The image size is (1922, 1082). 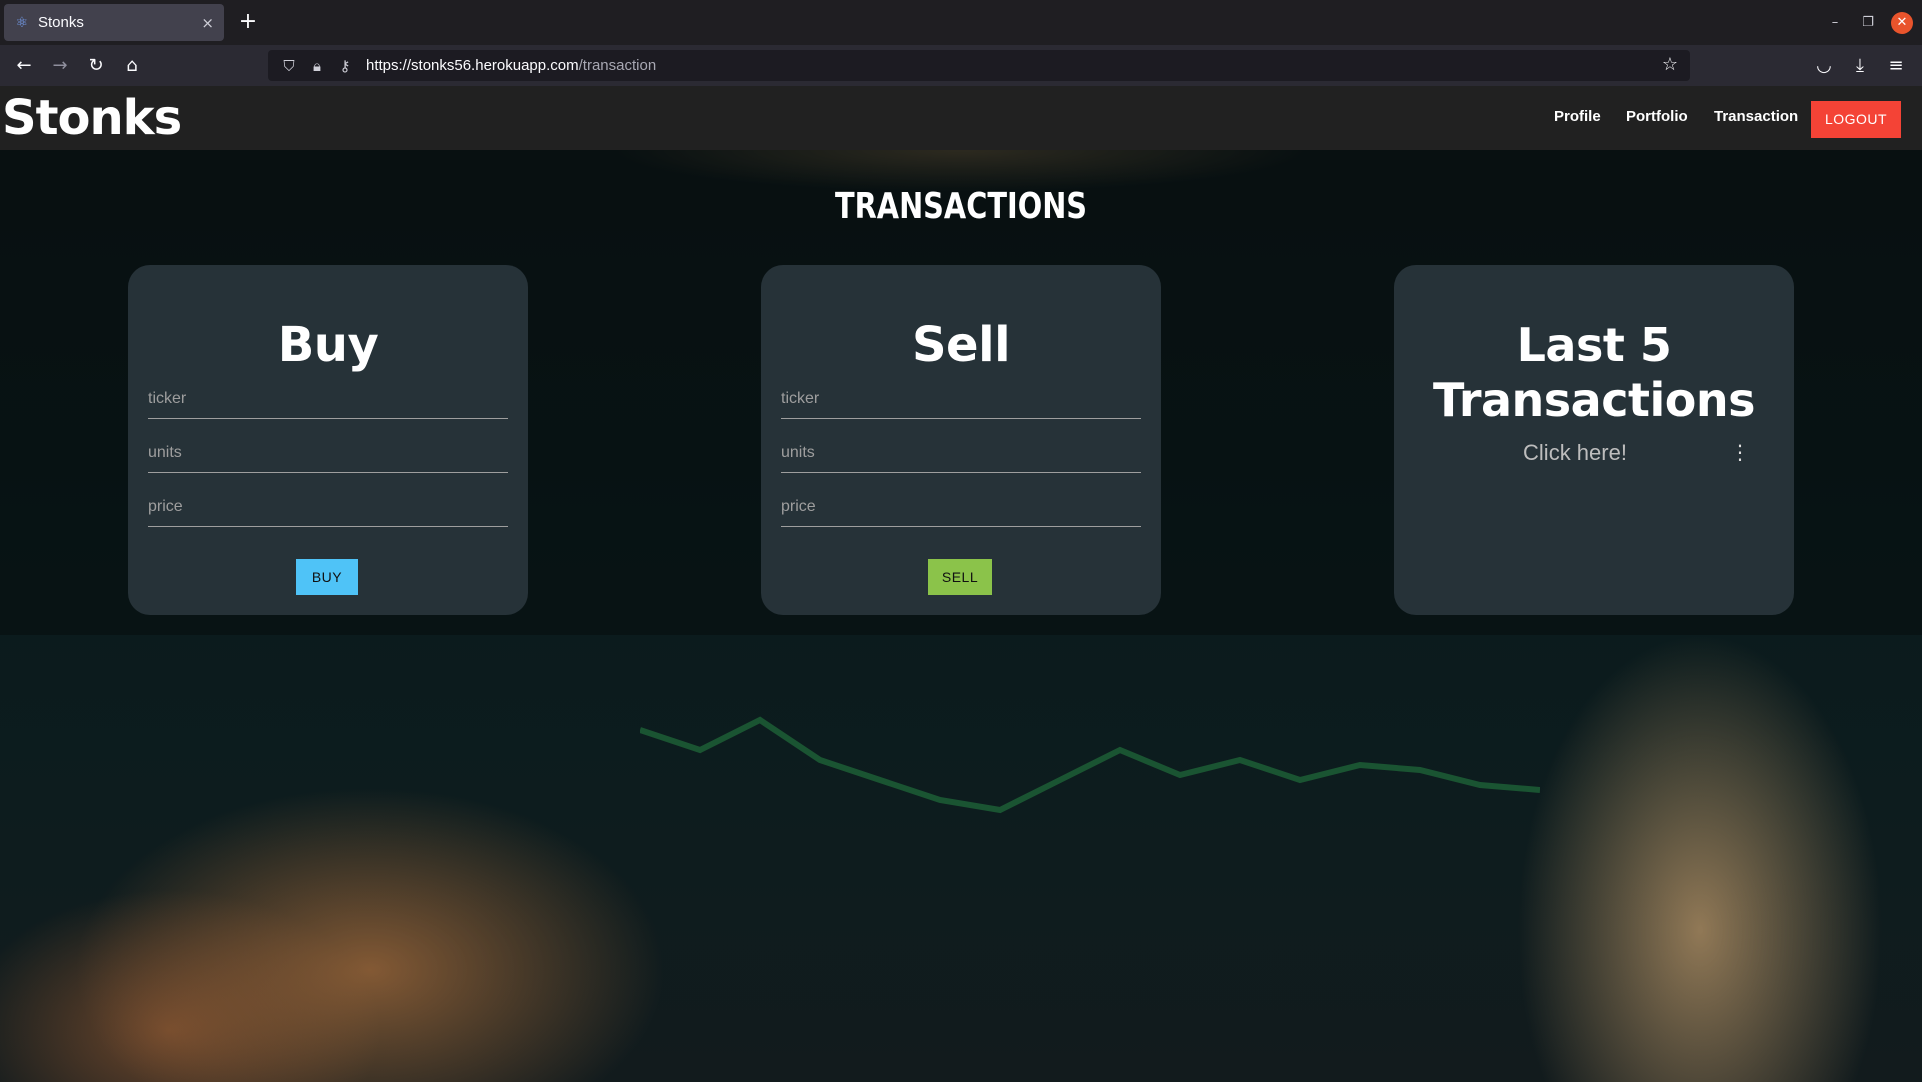 I want to click on buy-card: Buy BUY, so click(x=328, y=440).